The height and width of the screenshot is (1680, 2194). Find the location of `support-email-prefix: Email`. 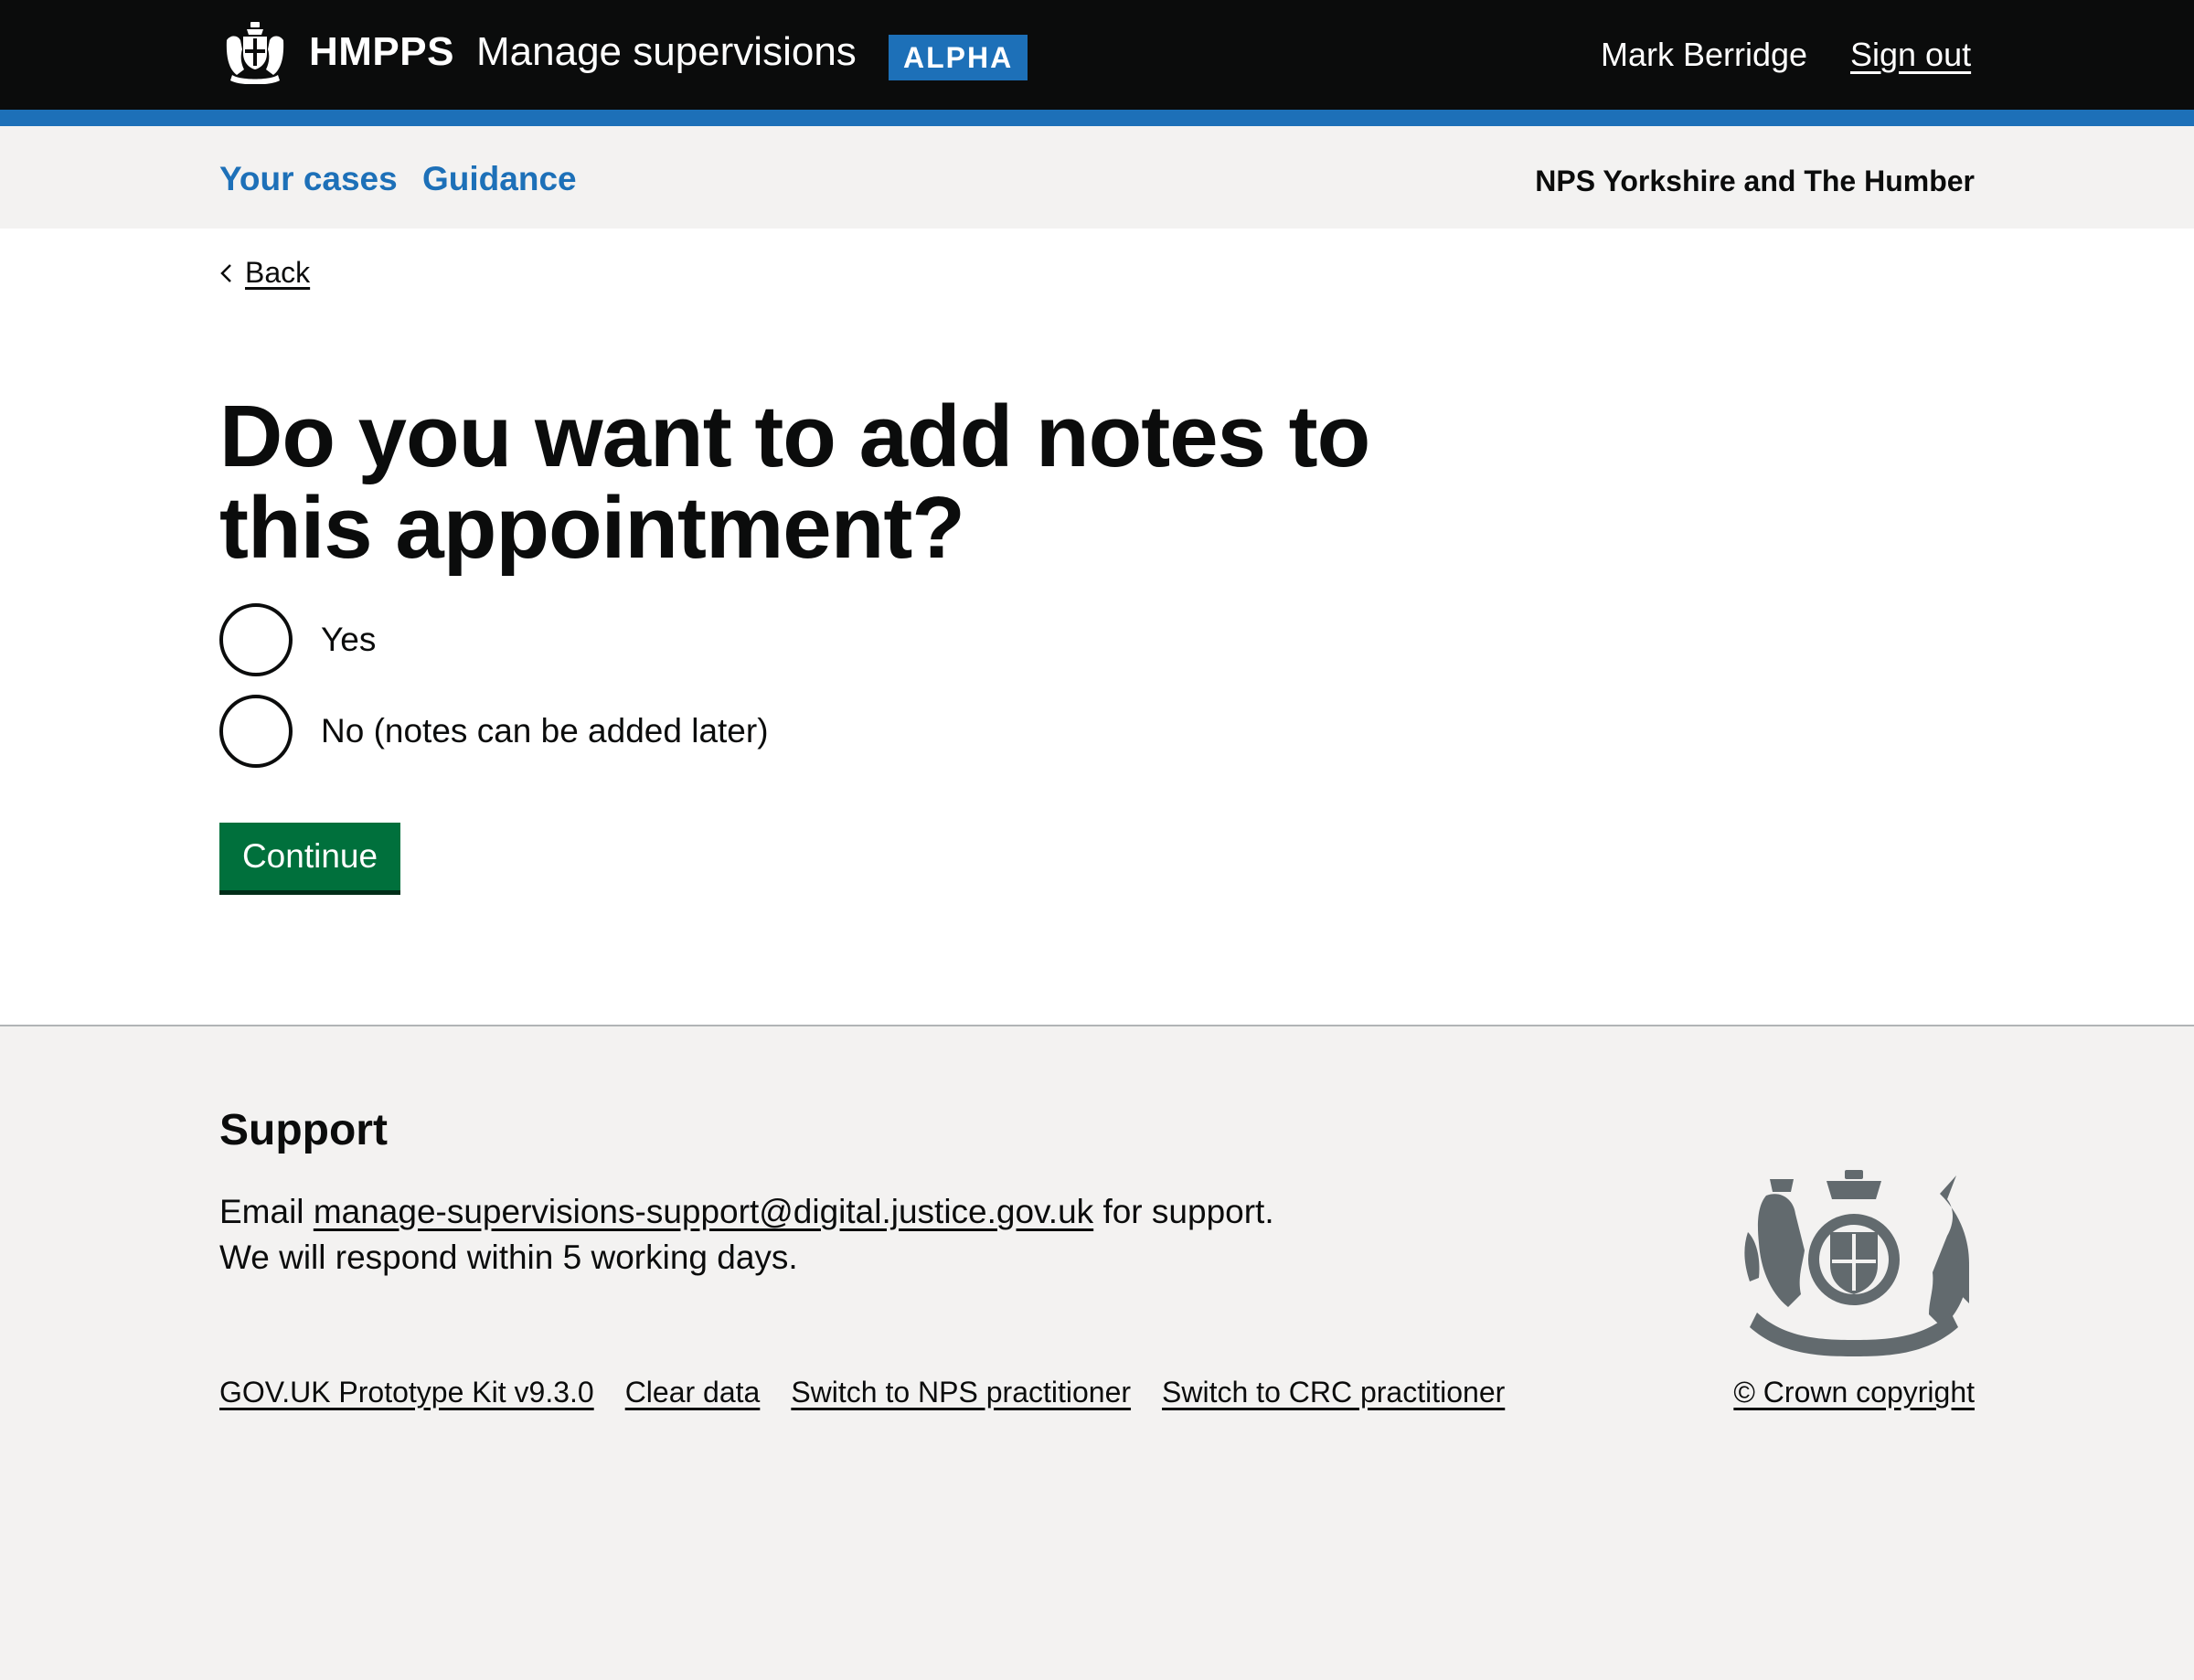

support-email-prefix: Email is located at coordinates (266, 1212).